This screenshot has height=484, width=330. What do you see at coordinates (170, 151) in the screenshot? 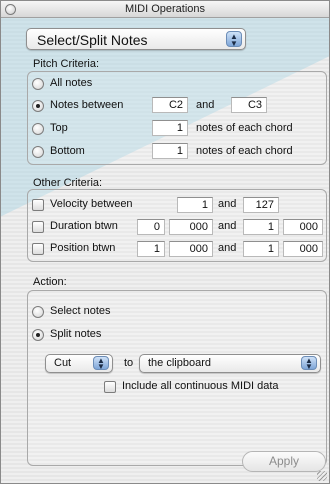
I see `bottom-count-field: 1` at bounding box center [170, 151].